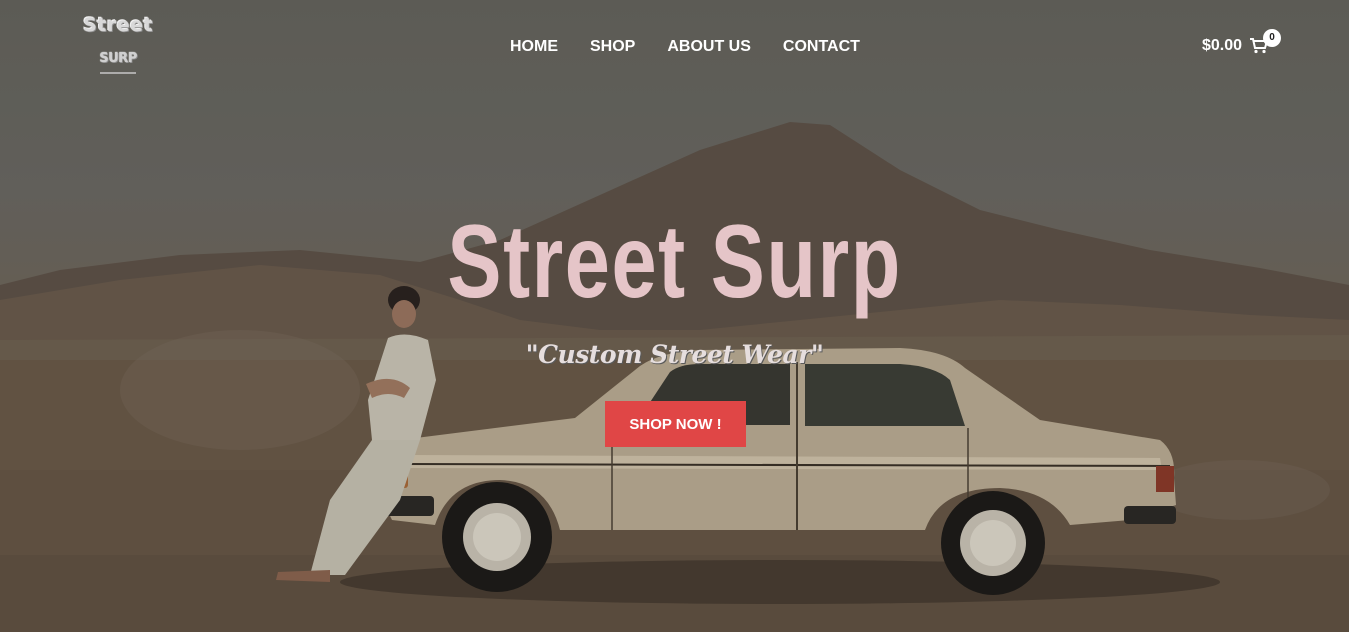 The image size is (1349, 632). Describe the element at coordinates (675, 424) in the screenshot. I see `shop-now-button: SHOP NOW !` at that location.